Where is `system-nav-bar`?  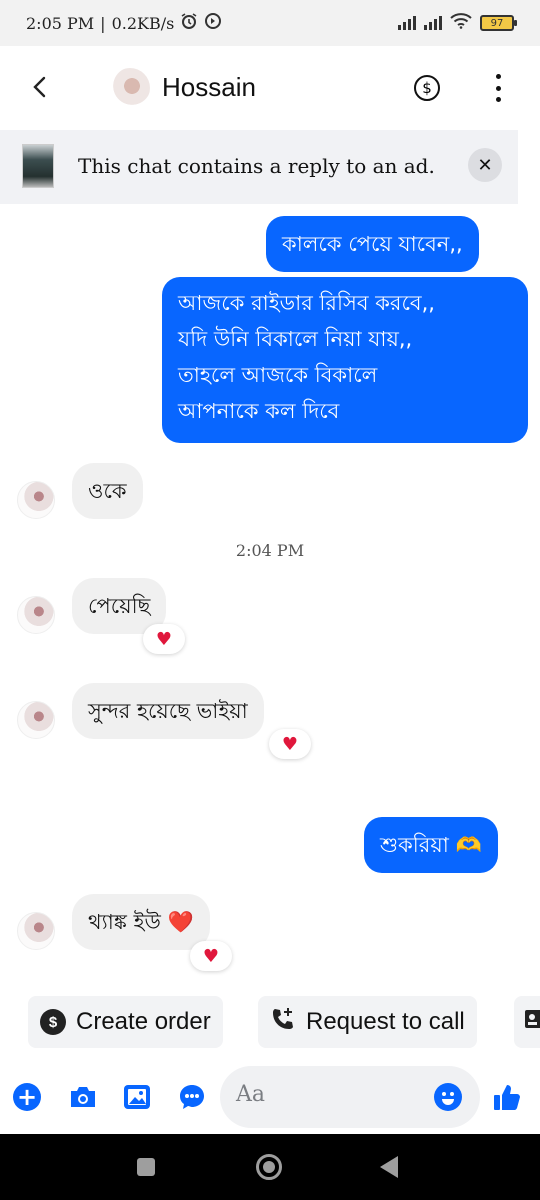
system-nav-bar is located at coordinates (270, 1167).